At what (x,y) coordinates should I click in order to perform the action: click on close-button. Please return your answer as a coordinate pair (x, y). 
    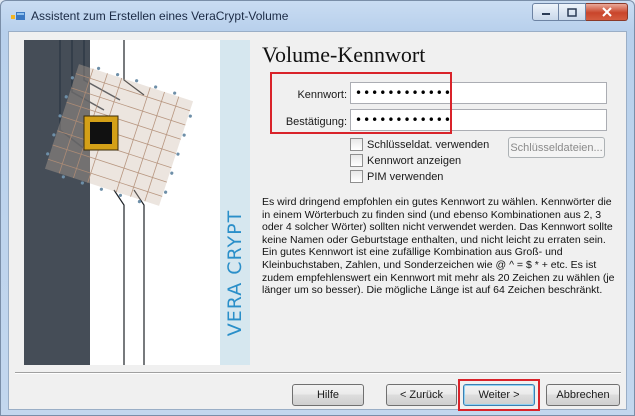
    Looking at the image, I should click on (607, 12).